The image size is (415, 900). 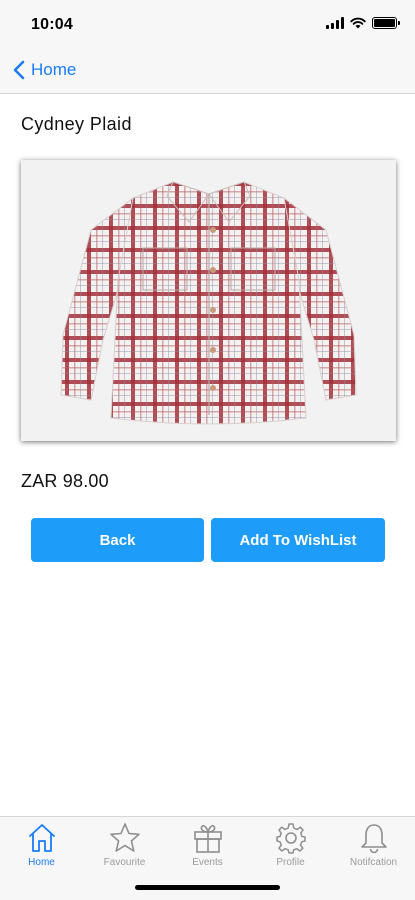 What do you see at coordinates (124, 862) in the screenshot?
I see `tab-favourite-label: Favourite` at bounding box center [124, 862].